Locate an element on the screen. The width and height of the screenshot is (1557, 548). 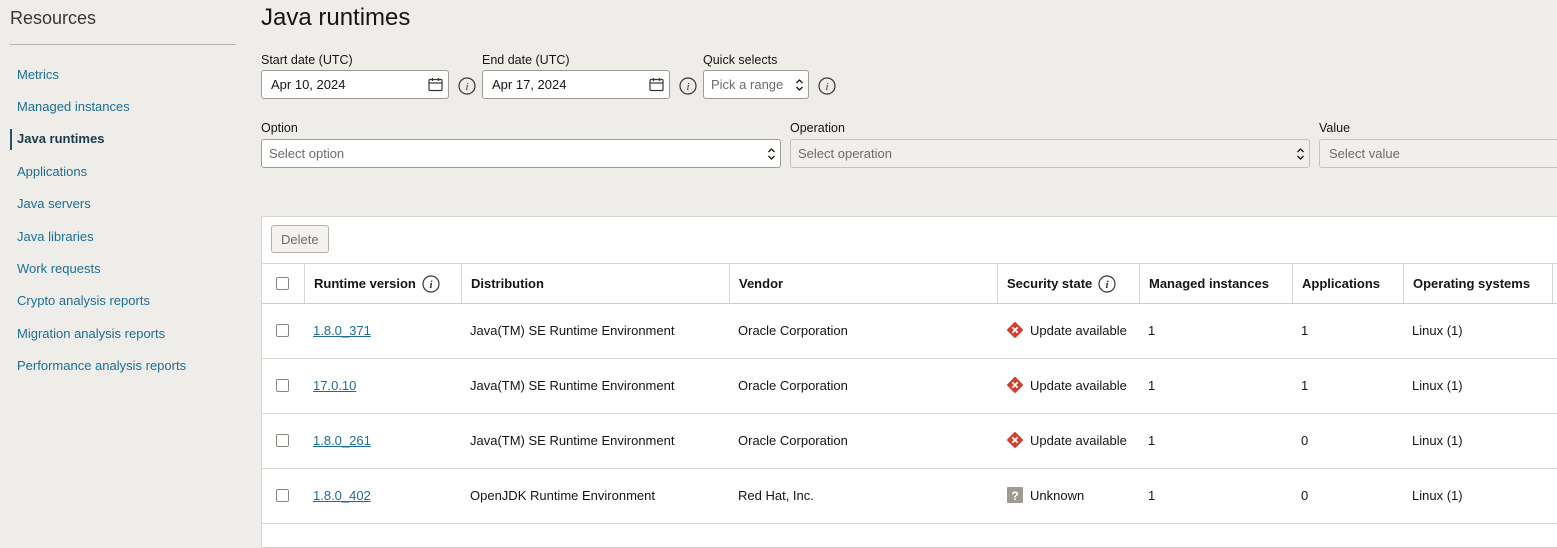
sidebar-item-java-servers: Java servers is located at coordinates (125, 204).